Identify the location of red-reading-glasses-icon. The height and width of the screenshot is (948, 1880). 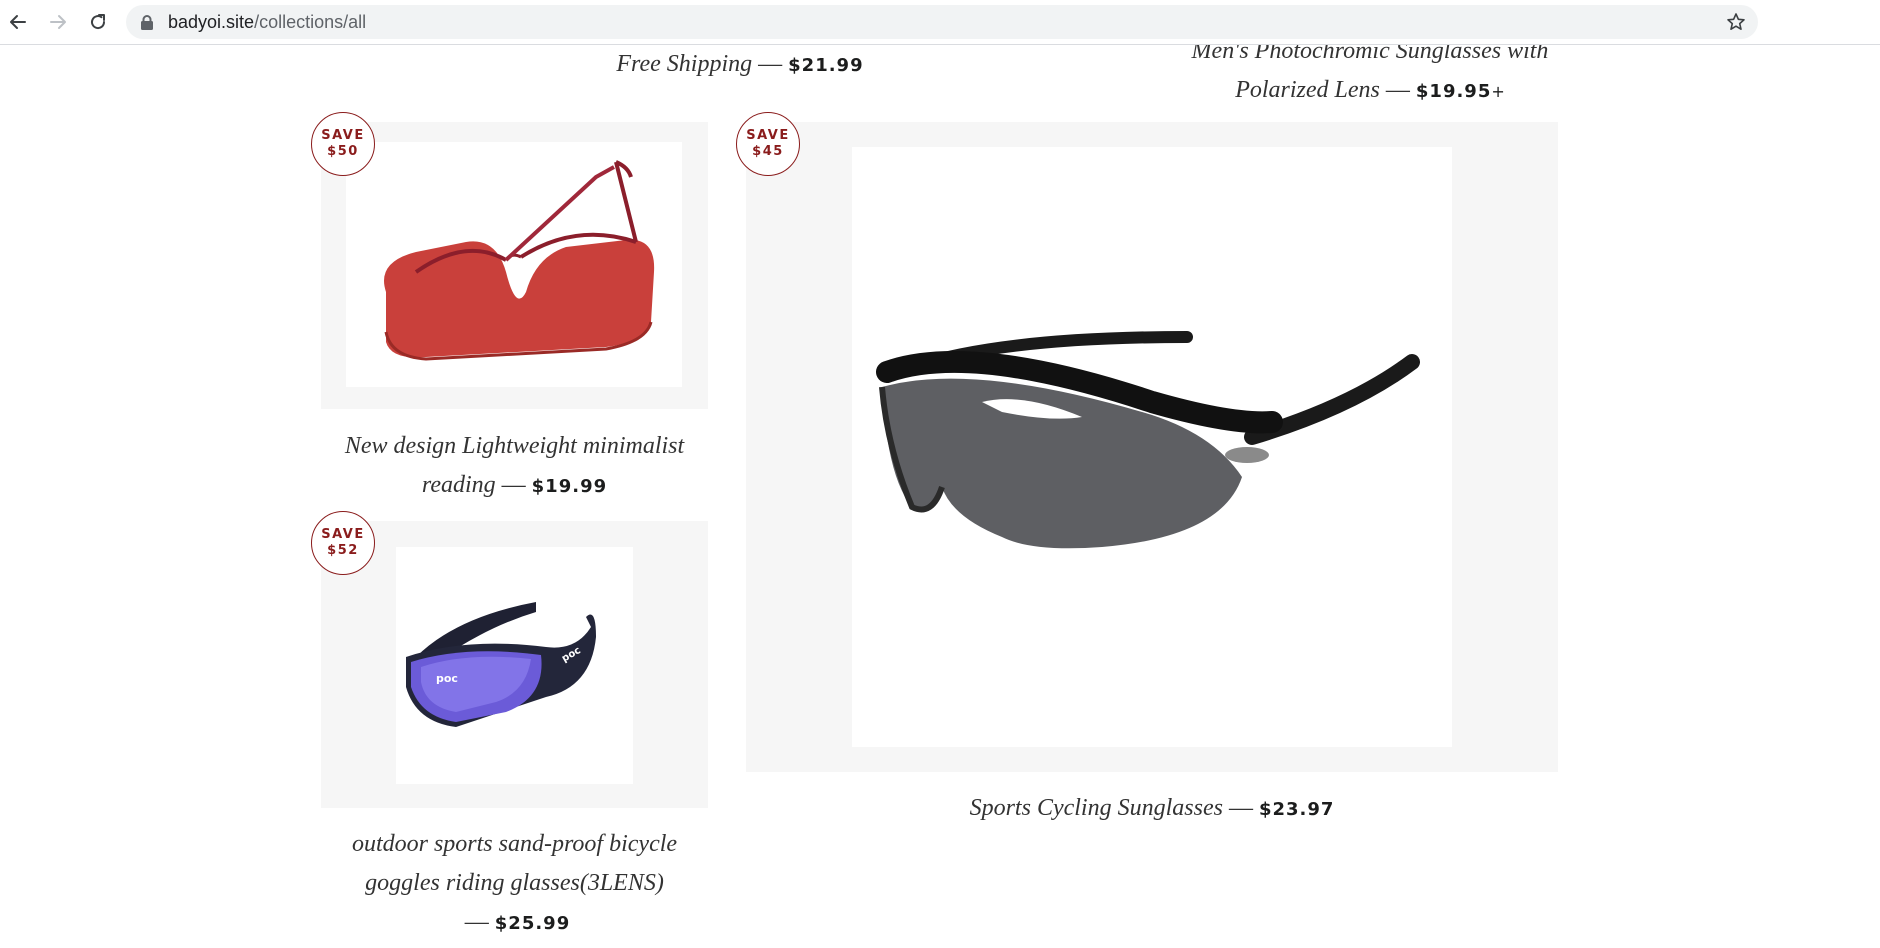
(519, 260).